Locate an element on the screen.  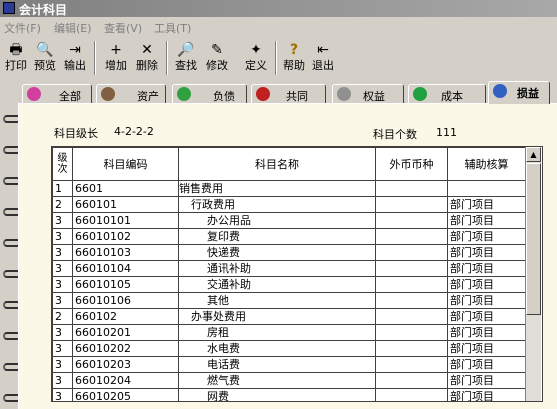
tab-assets: 资产 is located at coordinates (131, 93).